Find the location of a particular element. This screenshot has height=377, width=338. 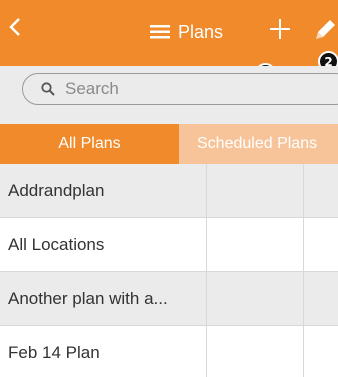

plan-name: Addrandplan is located at coordinates (103, 190).